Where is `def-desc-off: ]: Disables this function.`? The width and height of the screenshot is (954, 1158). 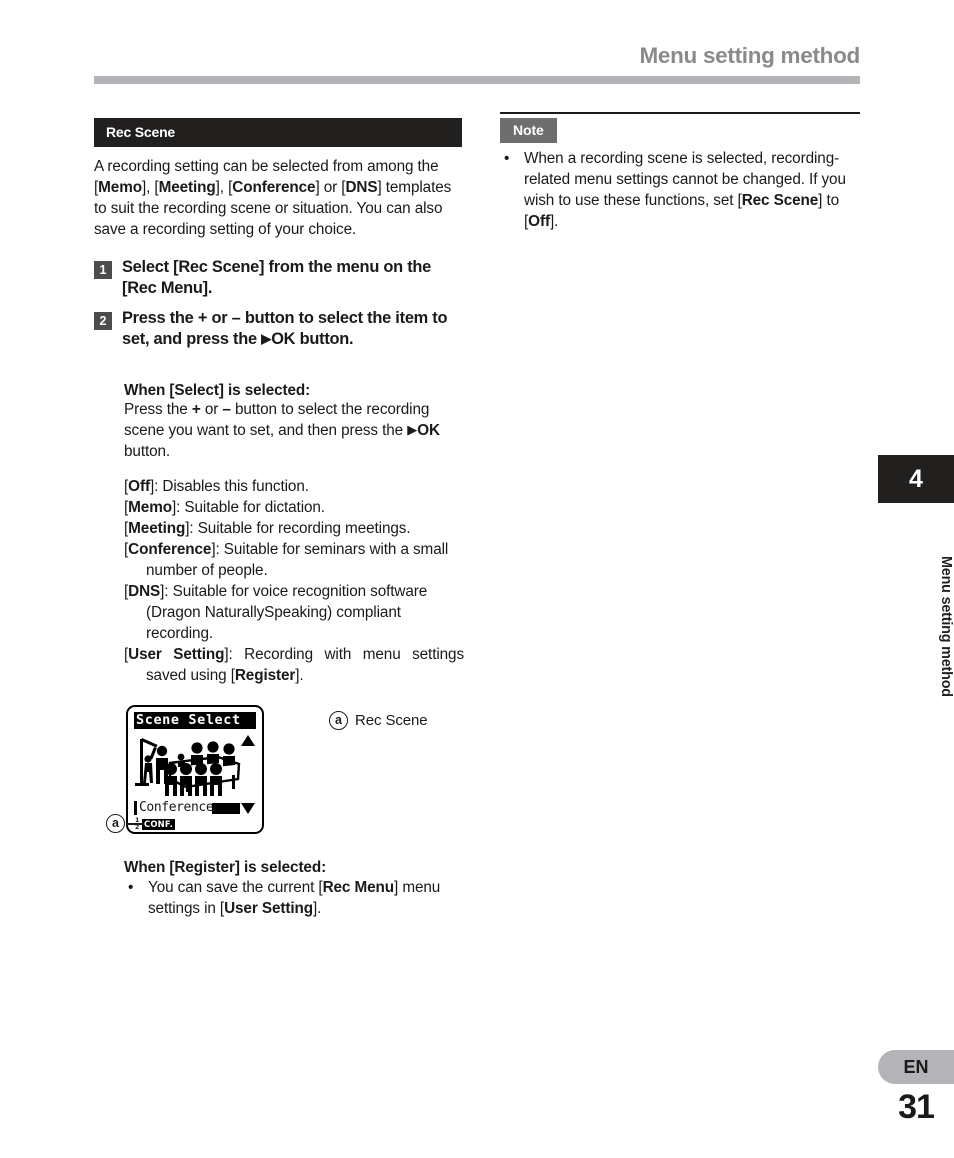
def-desc-off: ]: Disables this function. is located at coordinates (229, 487).